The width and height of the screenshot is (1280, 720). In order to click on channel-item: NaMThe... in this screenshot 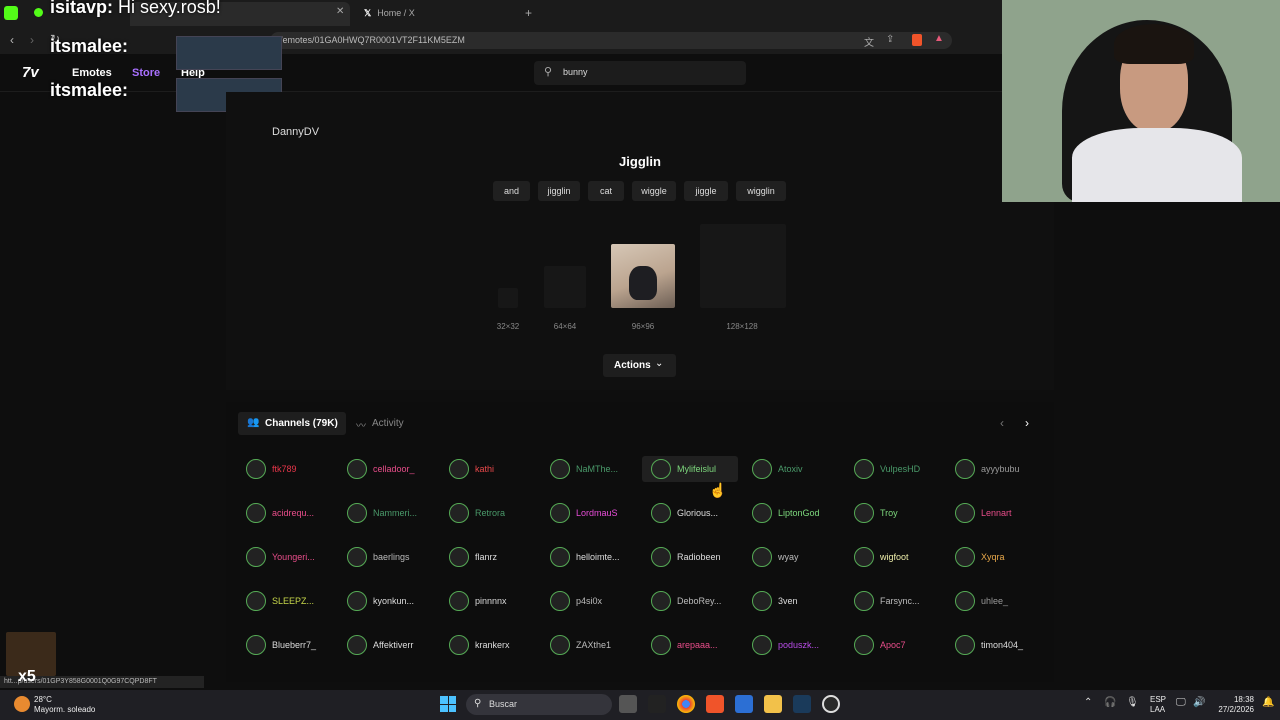, I will do `click(600, 469)`.